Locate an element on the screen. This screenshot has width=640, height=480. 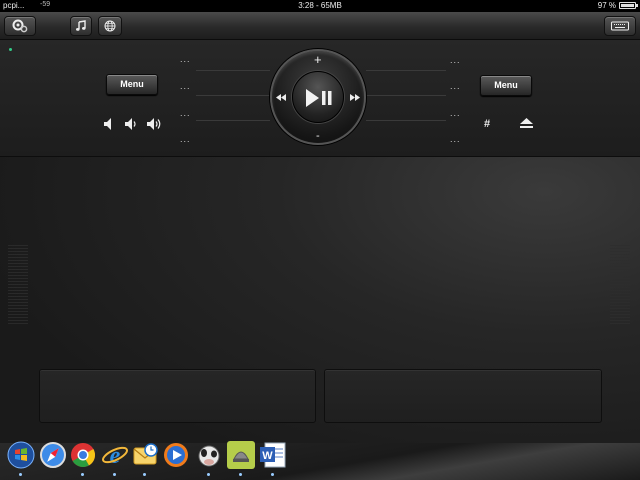
wheel-minus-button: - is located at coordinates (318, 136).